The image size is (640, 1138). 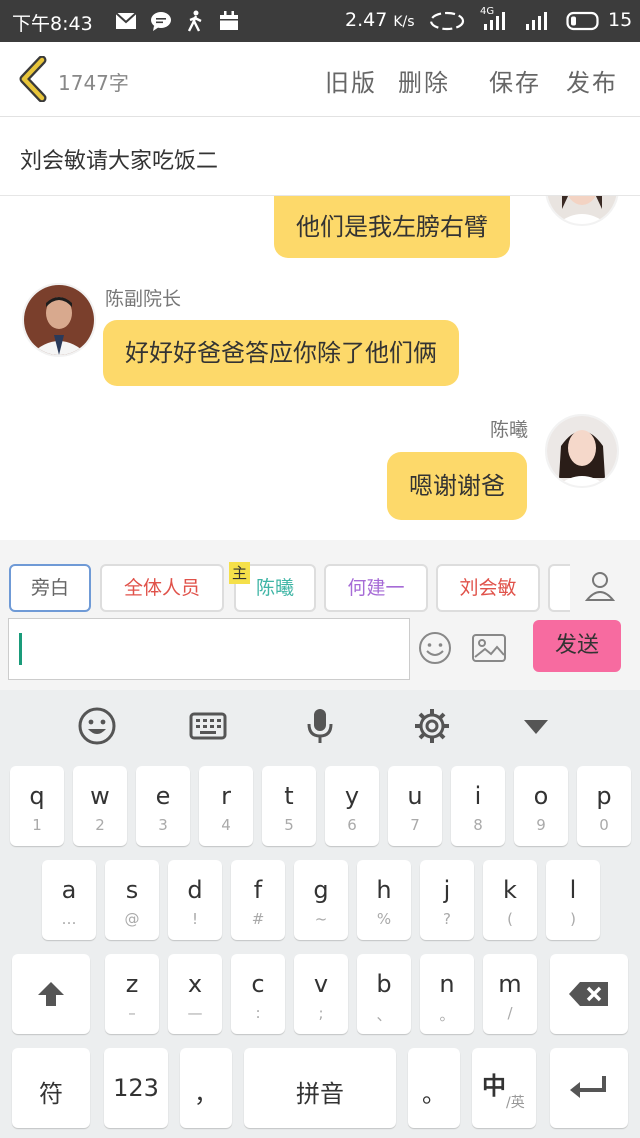 I want to click on sender-name: 陈副院长, so click(x=143, y=299).